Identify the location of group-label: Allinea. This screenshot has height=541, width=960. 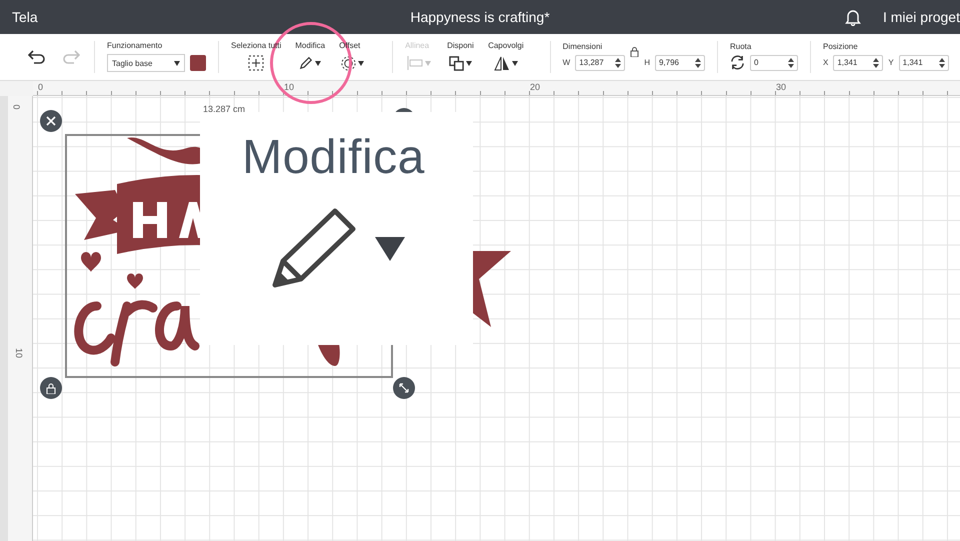
(417, 45).